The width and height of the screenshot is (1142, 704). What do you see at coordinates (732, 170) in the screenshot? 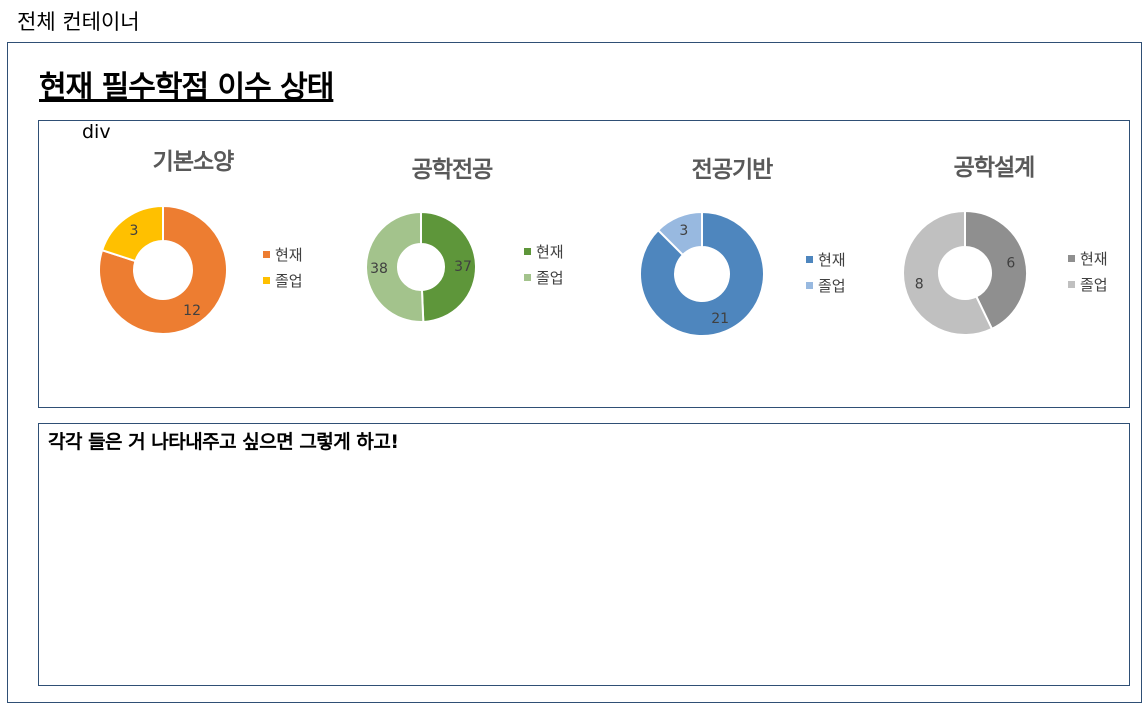
I see `chart-title-foundation: 전공기반` at bounding box center [732, 170].